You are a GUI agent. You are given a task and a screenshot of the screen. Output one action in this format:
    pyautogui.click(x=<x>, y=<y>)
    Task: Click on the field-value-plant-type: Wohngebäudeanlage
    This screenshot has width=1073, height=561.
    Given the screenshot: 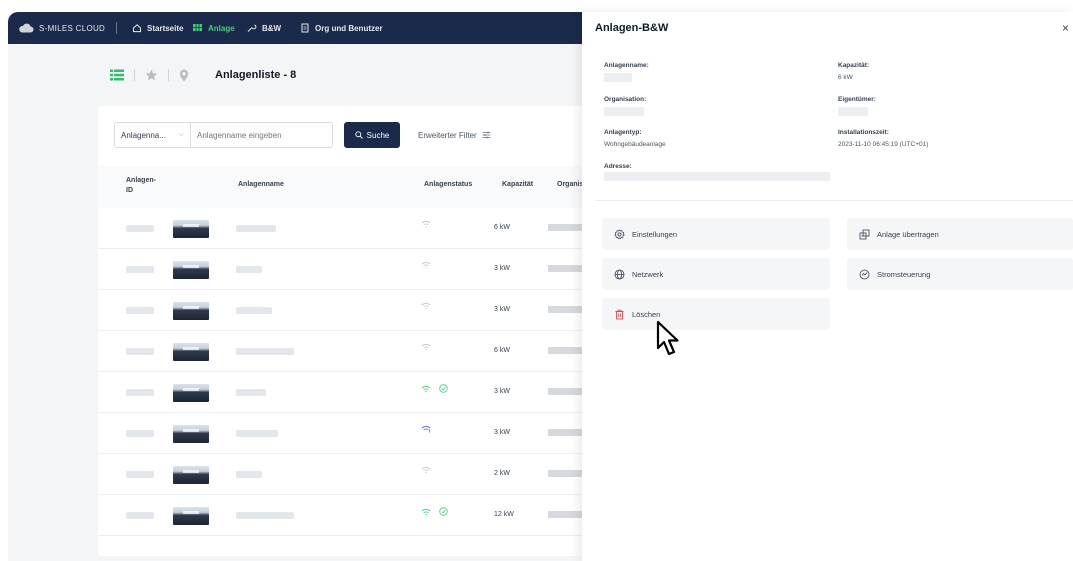 What is the action you would take?
    pyautogui.click(x=635, y=144)
    